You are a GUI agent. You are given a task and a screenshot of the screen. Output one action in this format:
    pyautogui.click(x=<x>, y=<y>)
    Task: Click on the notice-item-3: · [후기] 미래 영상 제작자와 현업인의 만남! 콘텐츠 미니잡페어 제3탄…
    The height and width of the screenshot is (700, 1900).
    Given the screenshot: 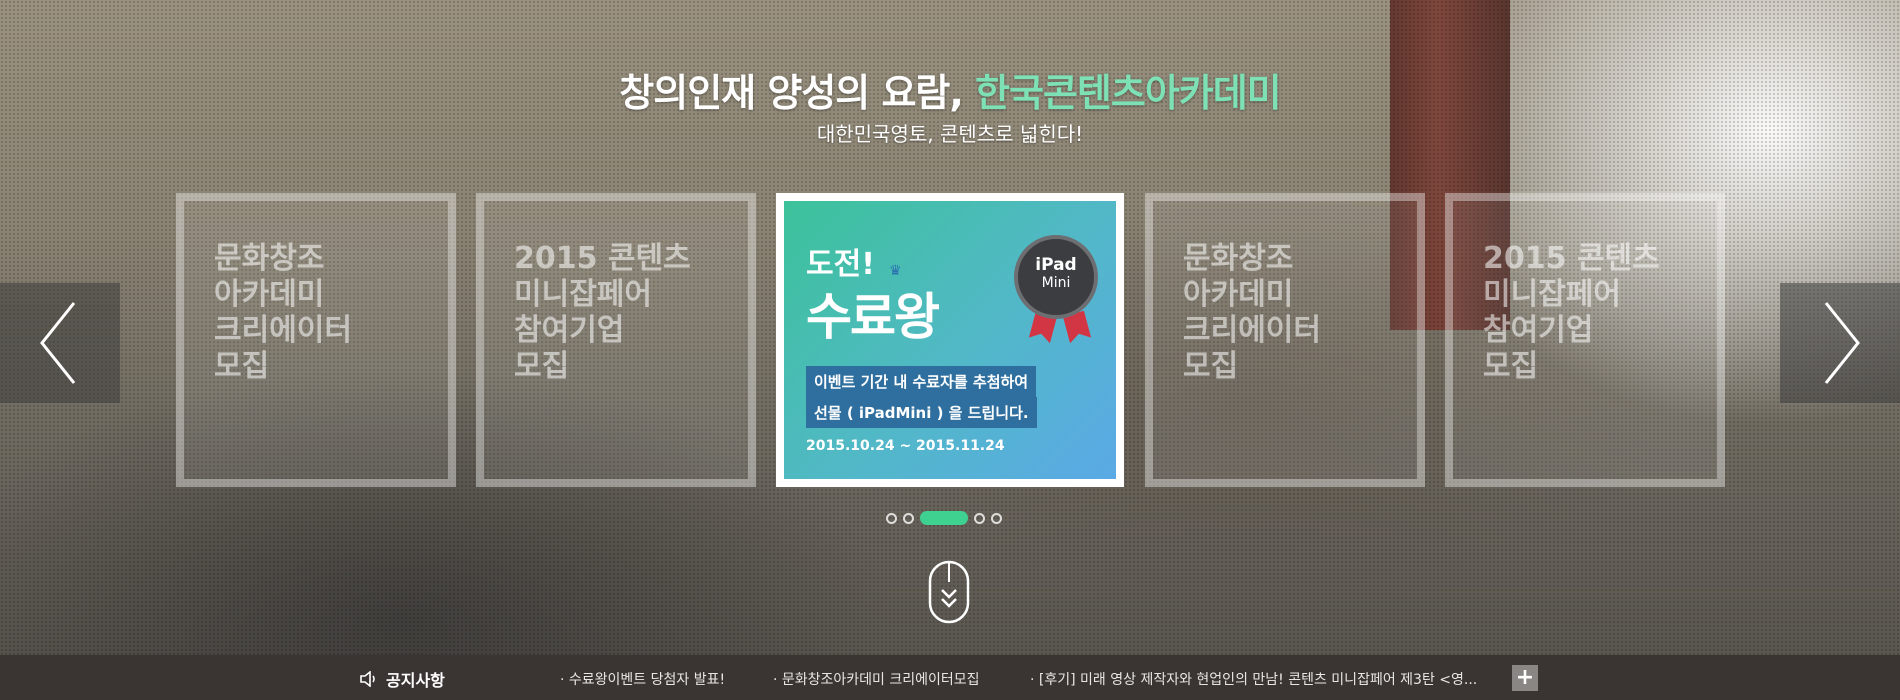 What is the action you would take?
    pyautogui.click(x=1253, y=679)
    